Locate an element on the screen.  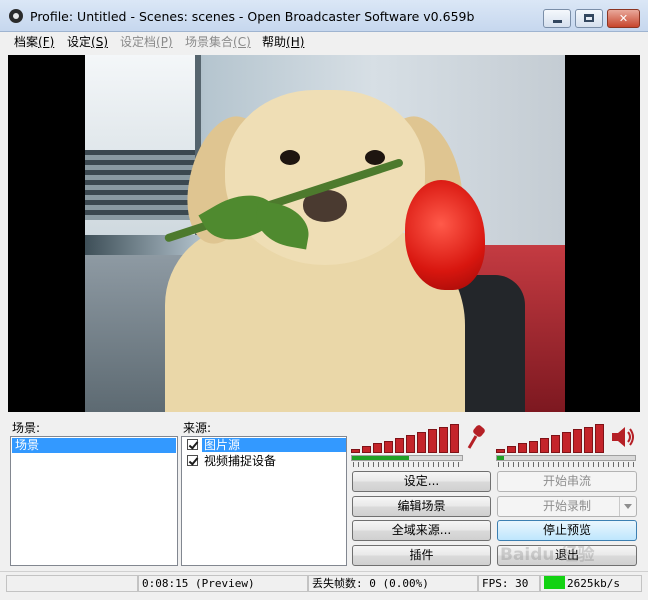
sources-list: 图片源 视频捕捉设备 is located at coordinates (264, 501).